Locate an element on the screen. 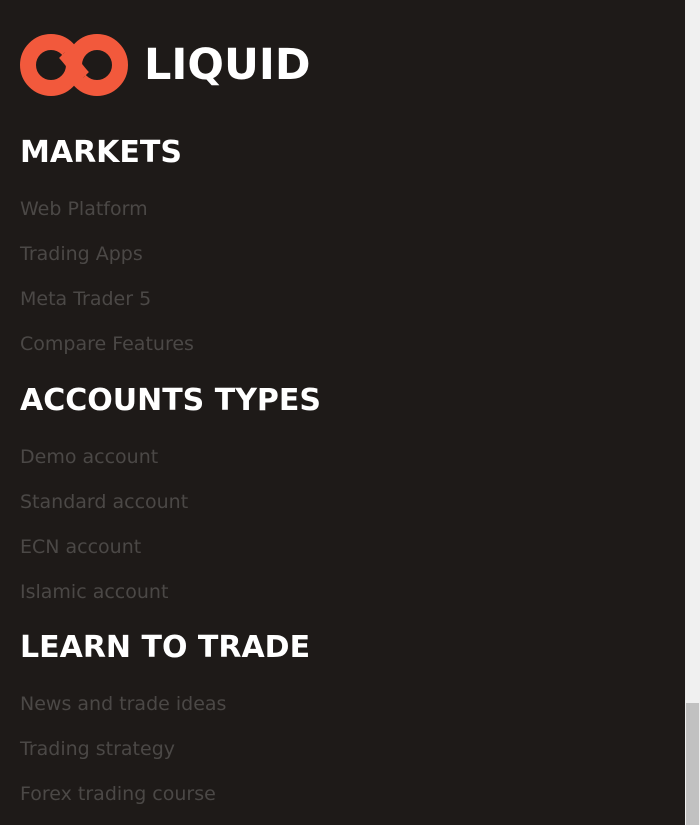  section-title-learn-to-trade: LEARN TO TRADE is located at coordinates (165, 647).